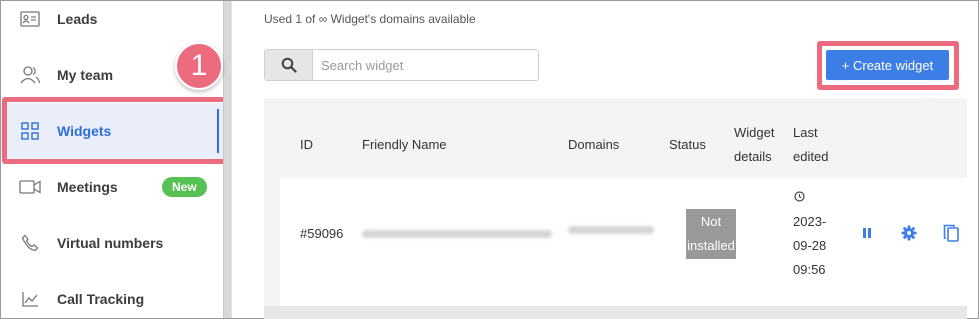  Describe the element at coordinates (909, 233) in the screenshot. I see `gear-icon` at that location.